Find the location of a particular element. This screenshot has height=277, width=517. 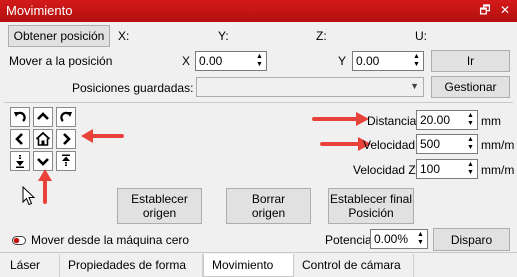

rotate-cw-icon is located at coordinates (66, 116).